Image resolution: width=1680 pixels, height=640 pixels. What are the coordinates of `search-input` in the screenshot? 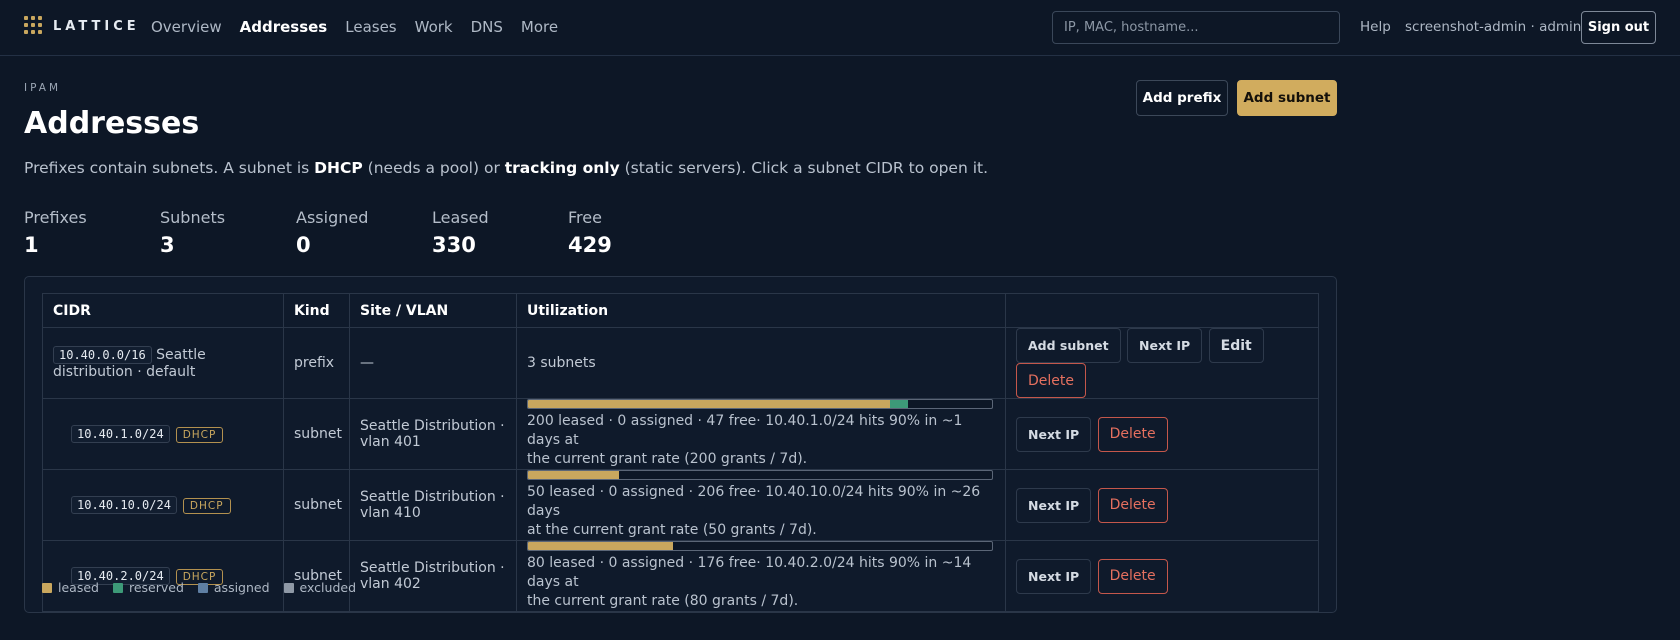 It's located at (1196, 27).